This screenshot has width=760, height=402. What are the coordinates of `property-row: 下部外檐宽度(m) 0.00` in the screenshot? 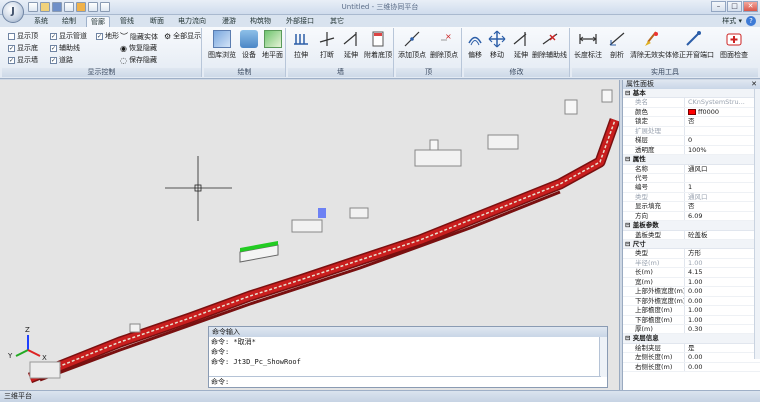 It's located at (691, 301).